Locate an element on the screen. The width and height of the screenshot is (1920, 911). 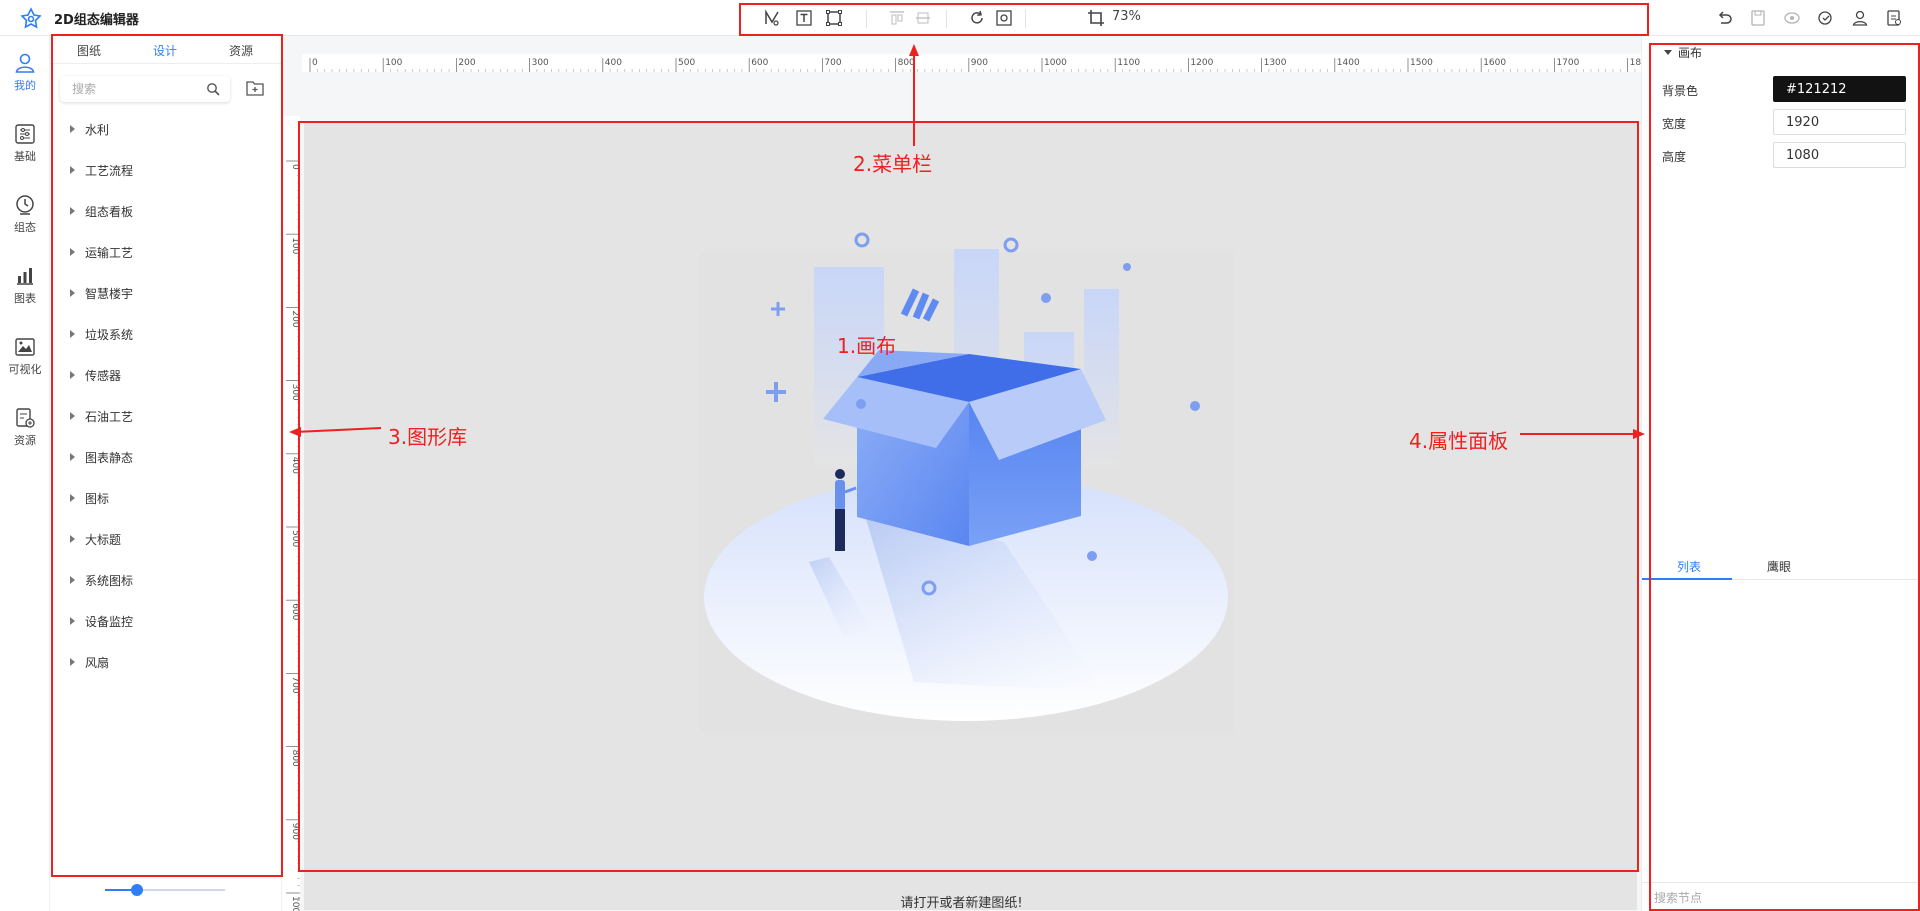
slider-handle is located at coordinates (137, 890).